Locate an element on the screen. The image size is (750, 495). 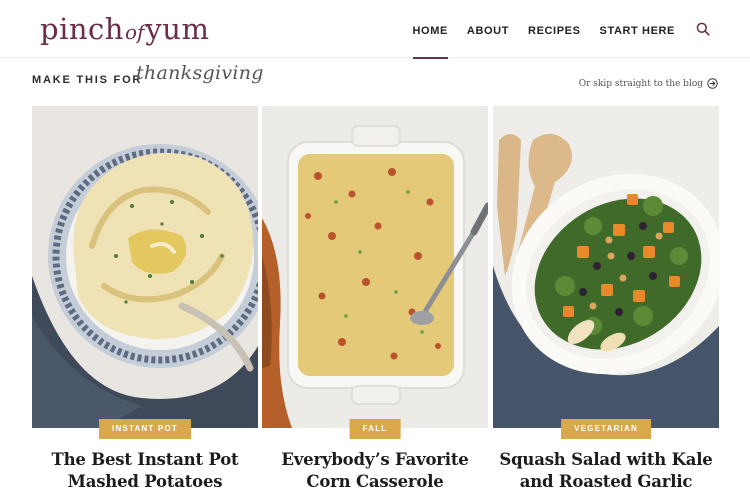
category-badge: FALL is located at coordinates (375, 429).